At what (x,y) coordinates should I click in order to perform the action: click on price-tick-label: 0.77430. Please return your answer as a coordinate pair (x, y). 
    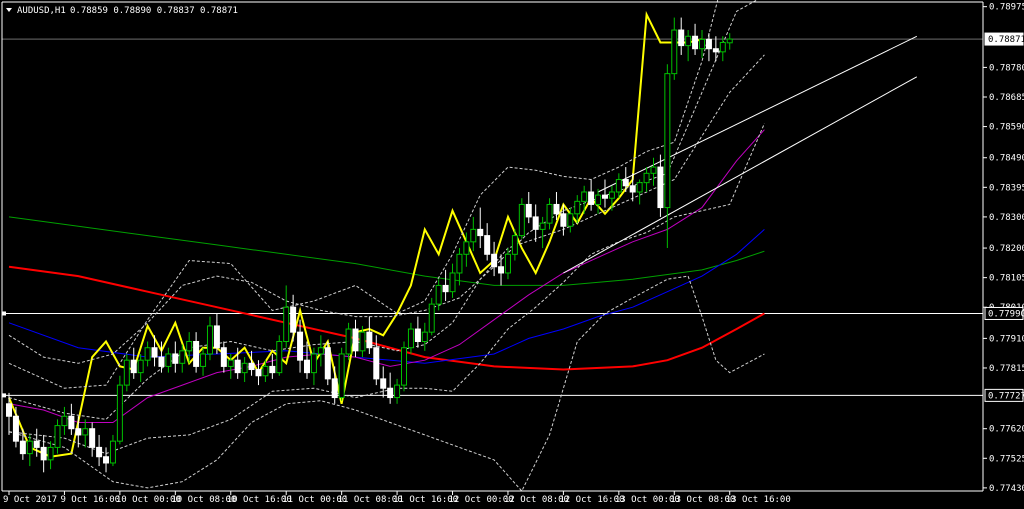
    Looking at the image, I should click on (1006, 489).